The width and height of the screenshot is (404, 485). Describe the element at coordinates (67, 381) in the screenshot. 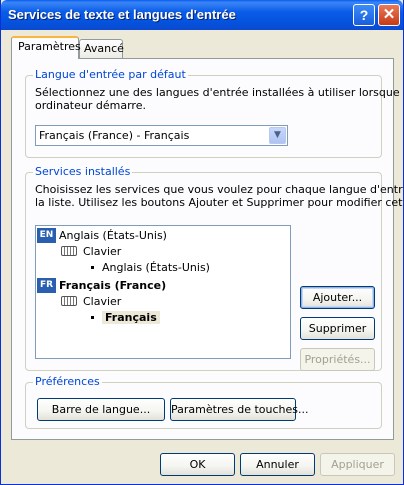

I see `preferences-group-label: Préférences` at that location.